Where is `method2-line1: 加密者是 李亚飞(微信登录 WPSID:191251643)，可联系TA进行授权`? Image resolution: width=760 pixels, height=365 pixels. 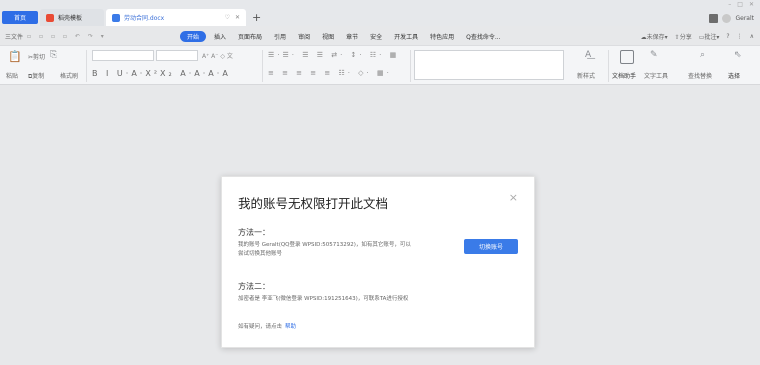
method2-line1: 加密者是 李亚飞(微信登录 WPSID:191251643)，可联系TA进行授权 is located at coordinates (323, 299).